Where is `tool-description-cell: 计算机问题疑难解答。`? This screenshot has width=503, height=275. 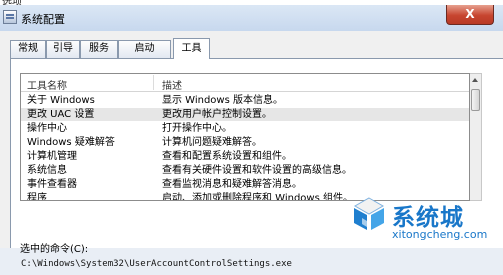 tool-description-cell: 计算机问题疑难解答。 is located at coordinates (212, 142).